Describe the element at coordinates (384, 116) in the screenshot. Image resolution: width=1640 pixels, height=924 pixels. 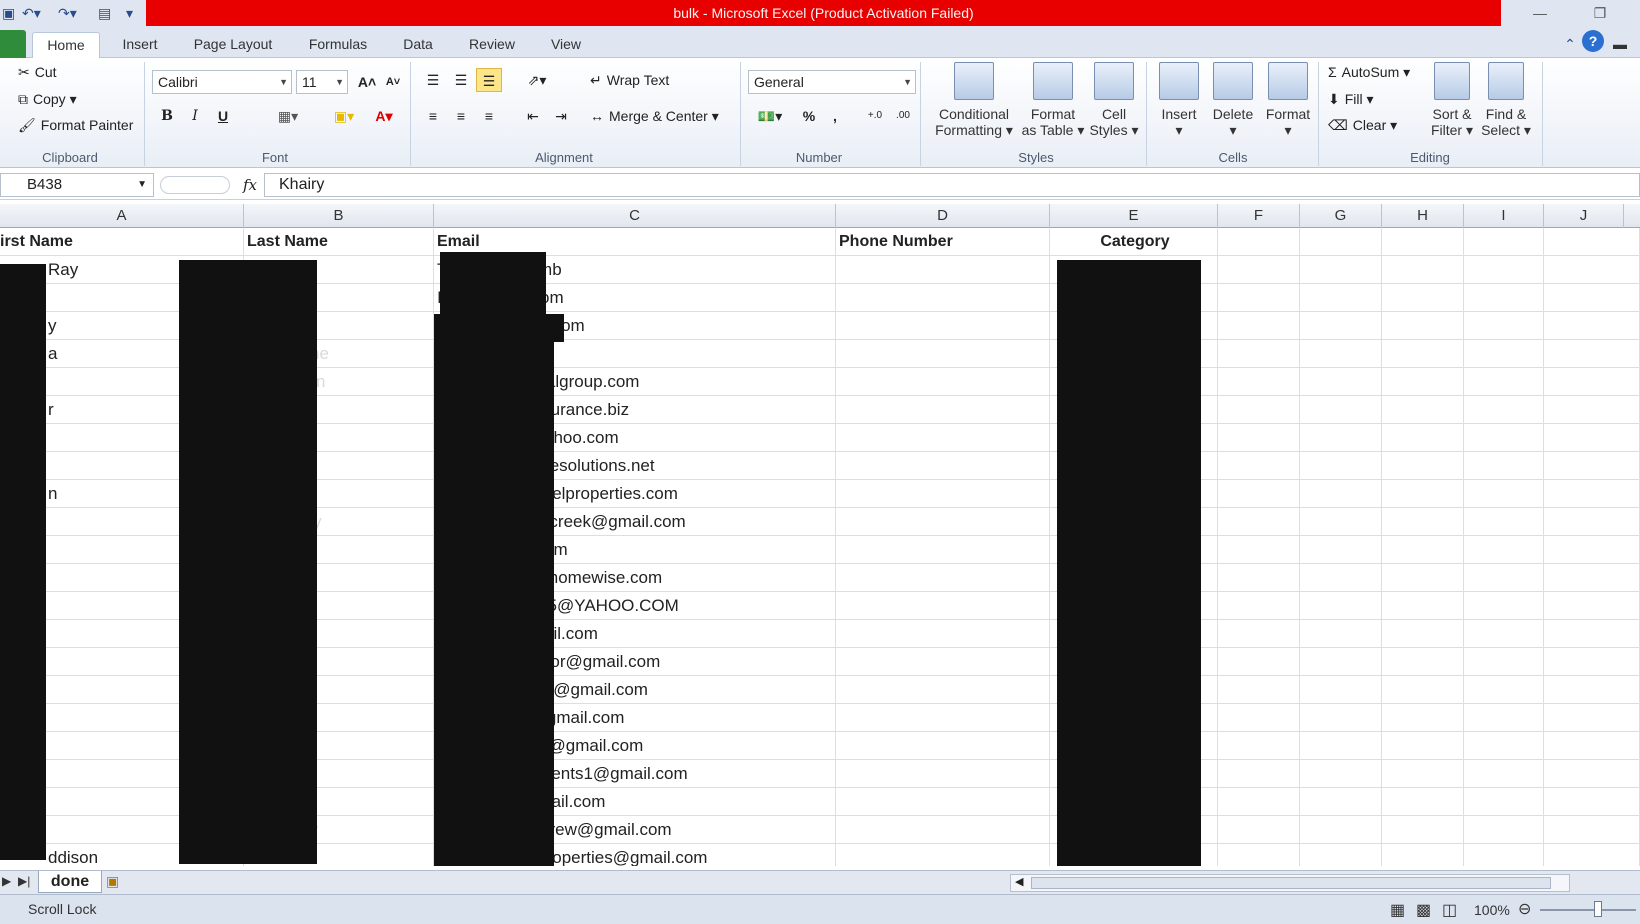
I see `font-color-icon: A▾` at that location.